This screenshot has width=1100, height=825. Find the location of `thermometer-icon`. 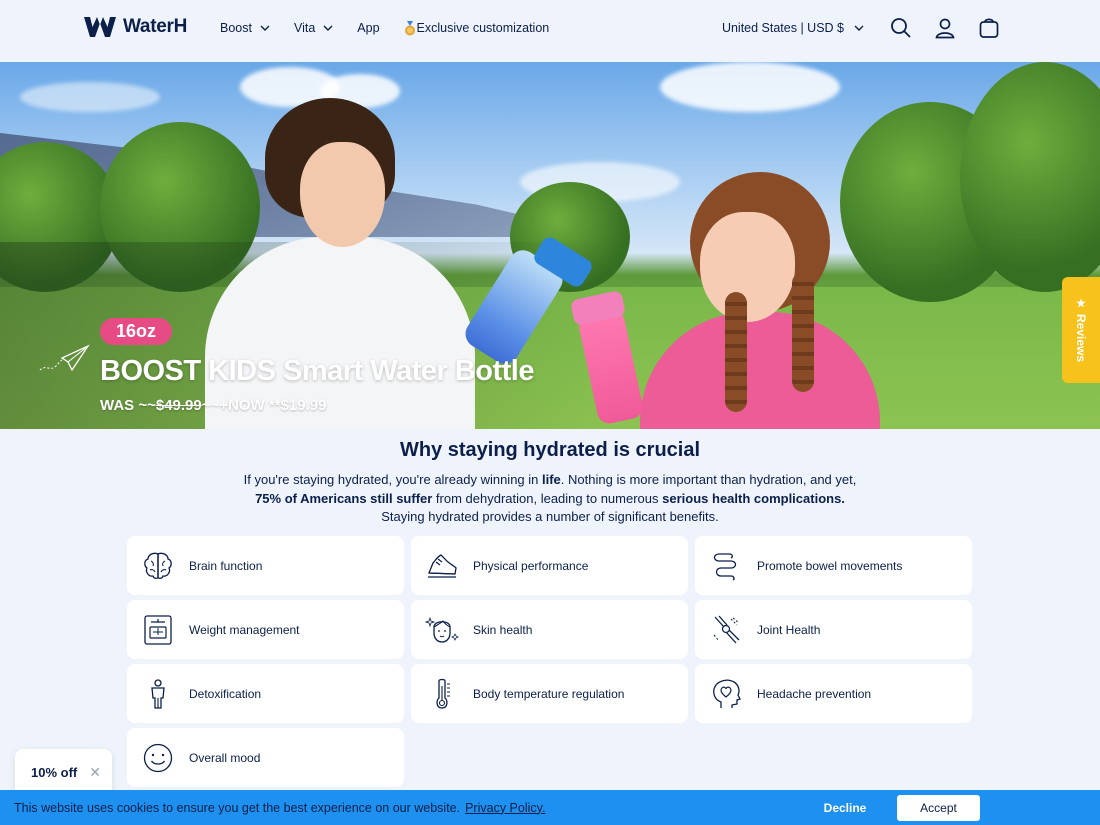

thermometer-icon is located at coordinates (443, 693).